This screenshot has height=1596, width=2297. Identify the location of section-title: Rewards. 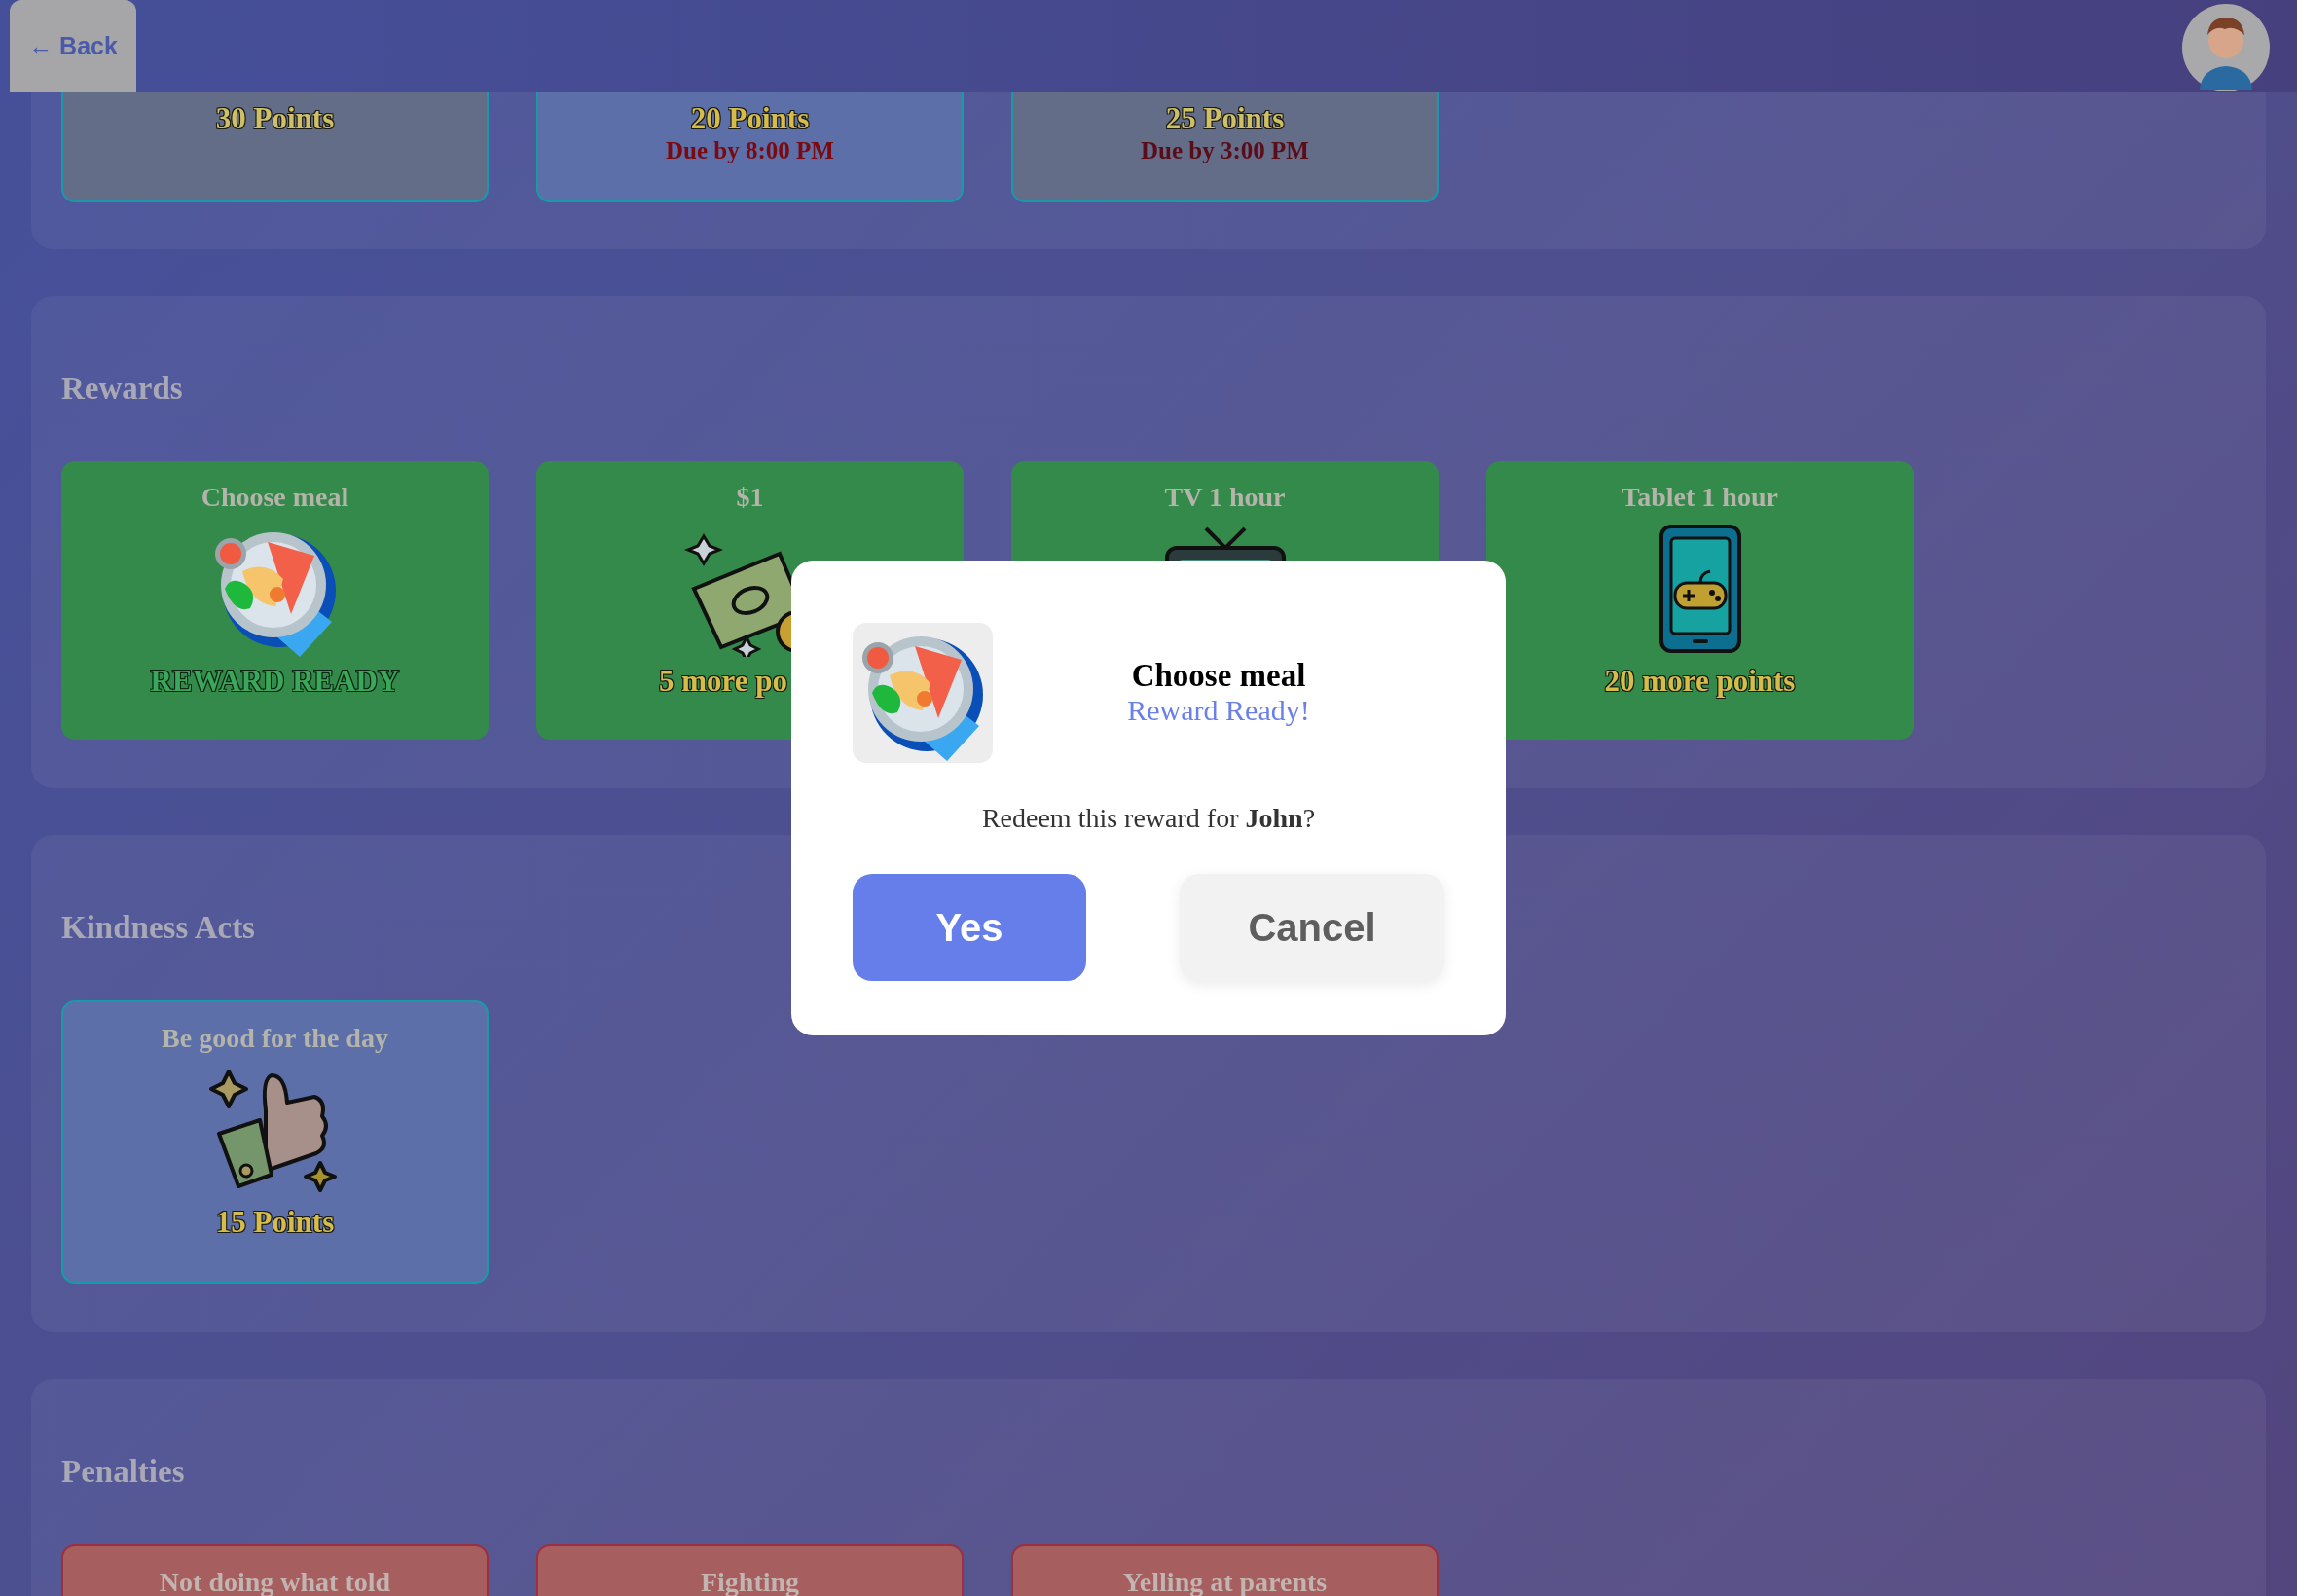
(122, 389).